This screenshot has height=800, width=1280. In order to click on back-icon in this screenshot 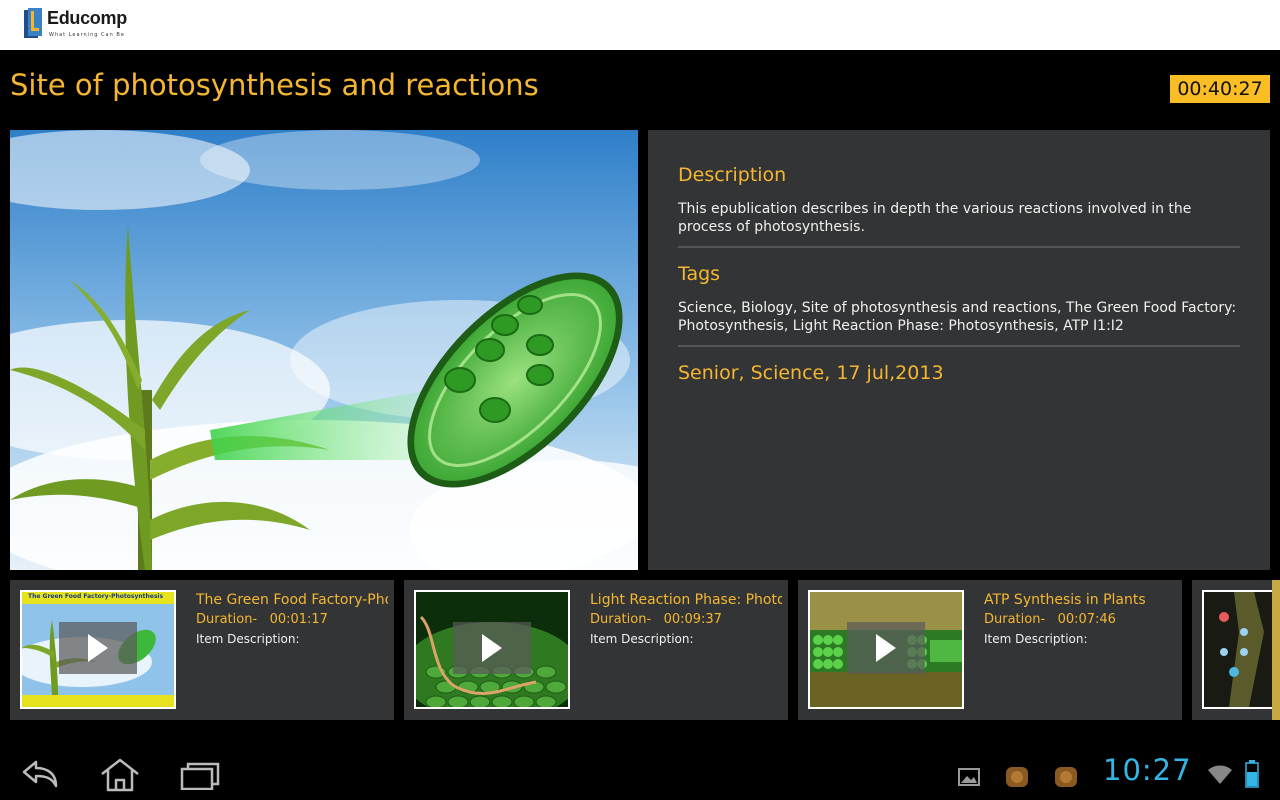, I will do `click(40, 776)`.